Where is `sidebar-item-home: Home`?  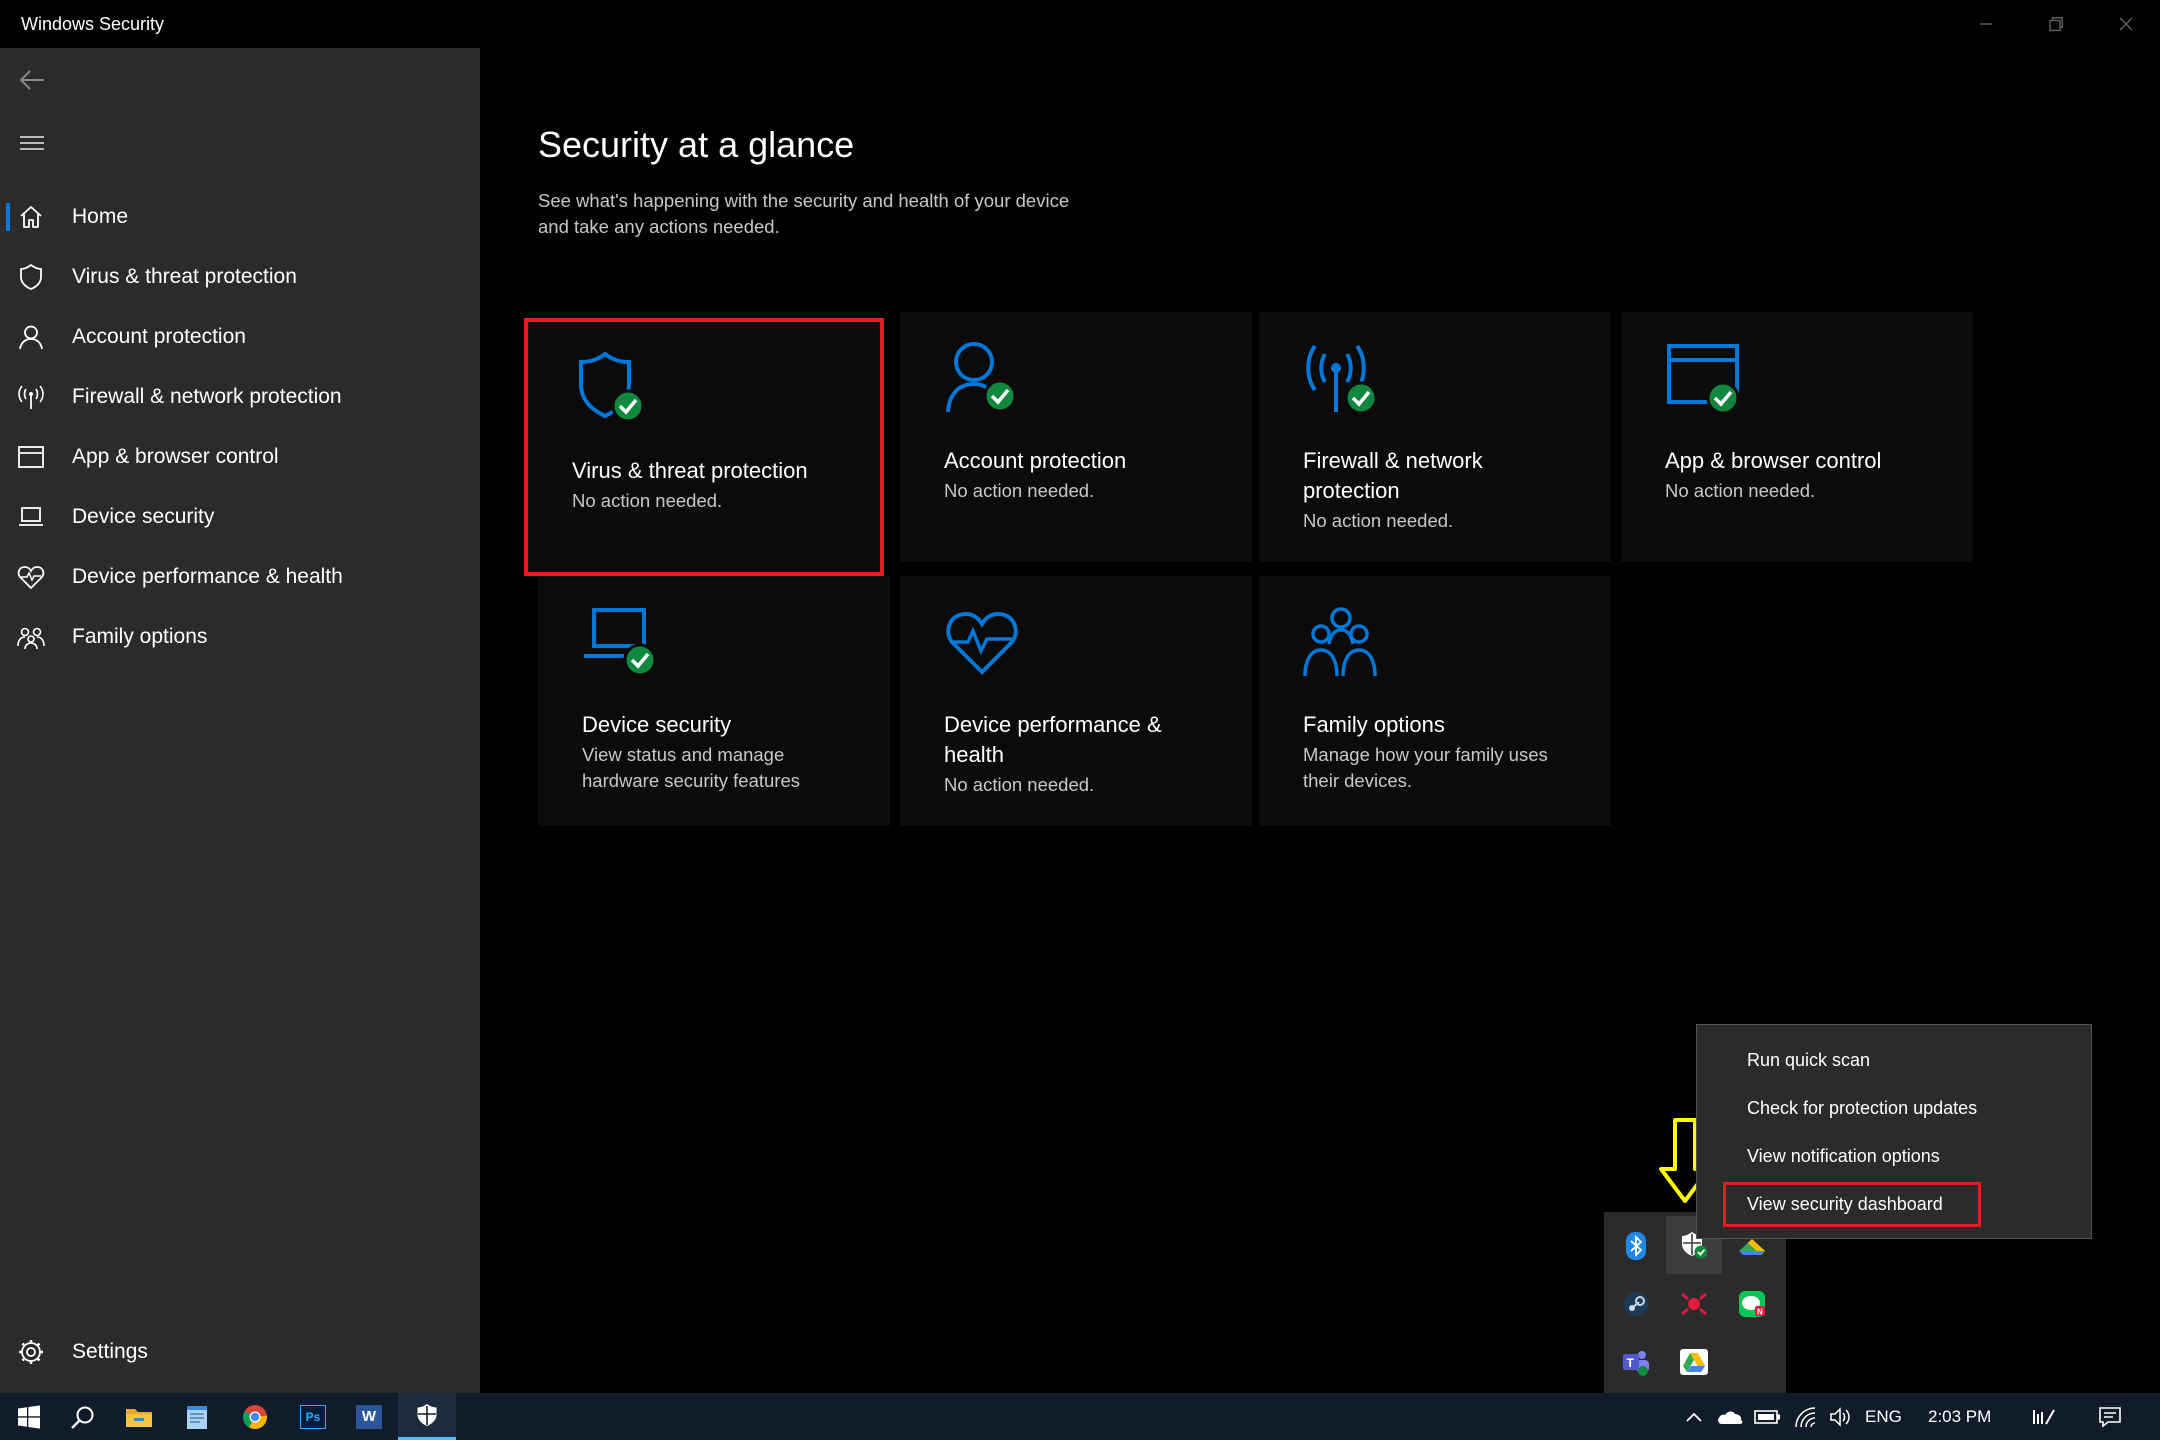 sidebar-item-home: Home is located at coordinates (240, 217).